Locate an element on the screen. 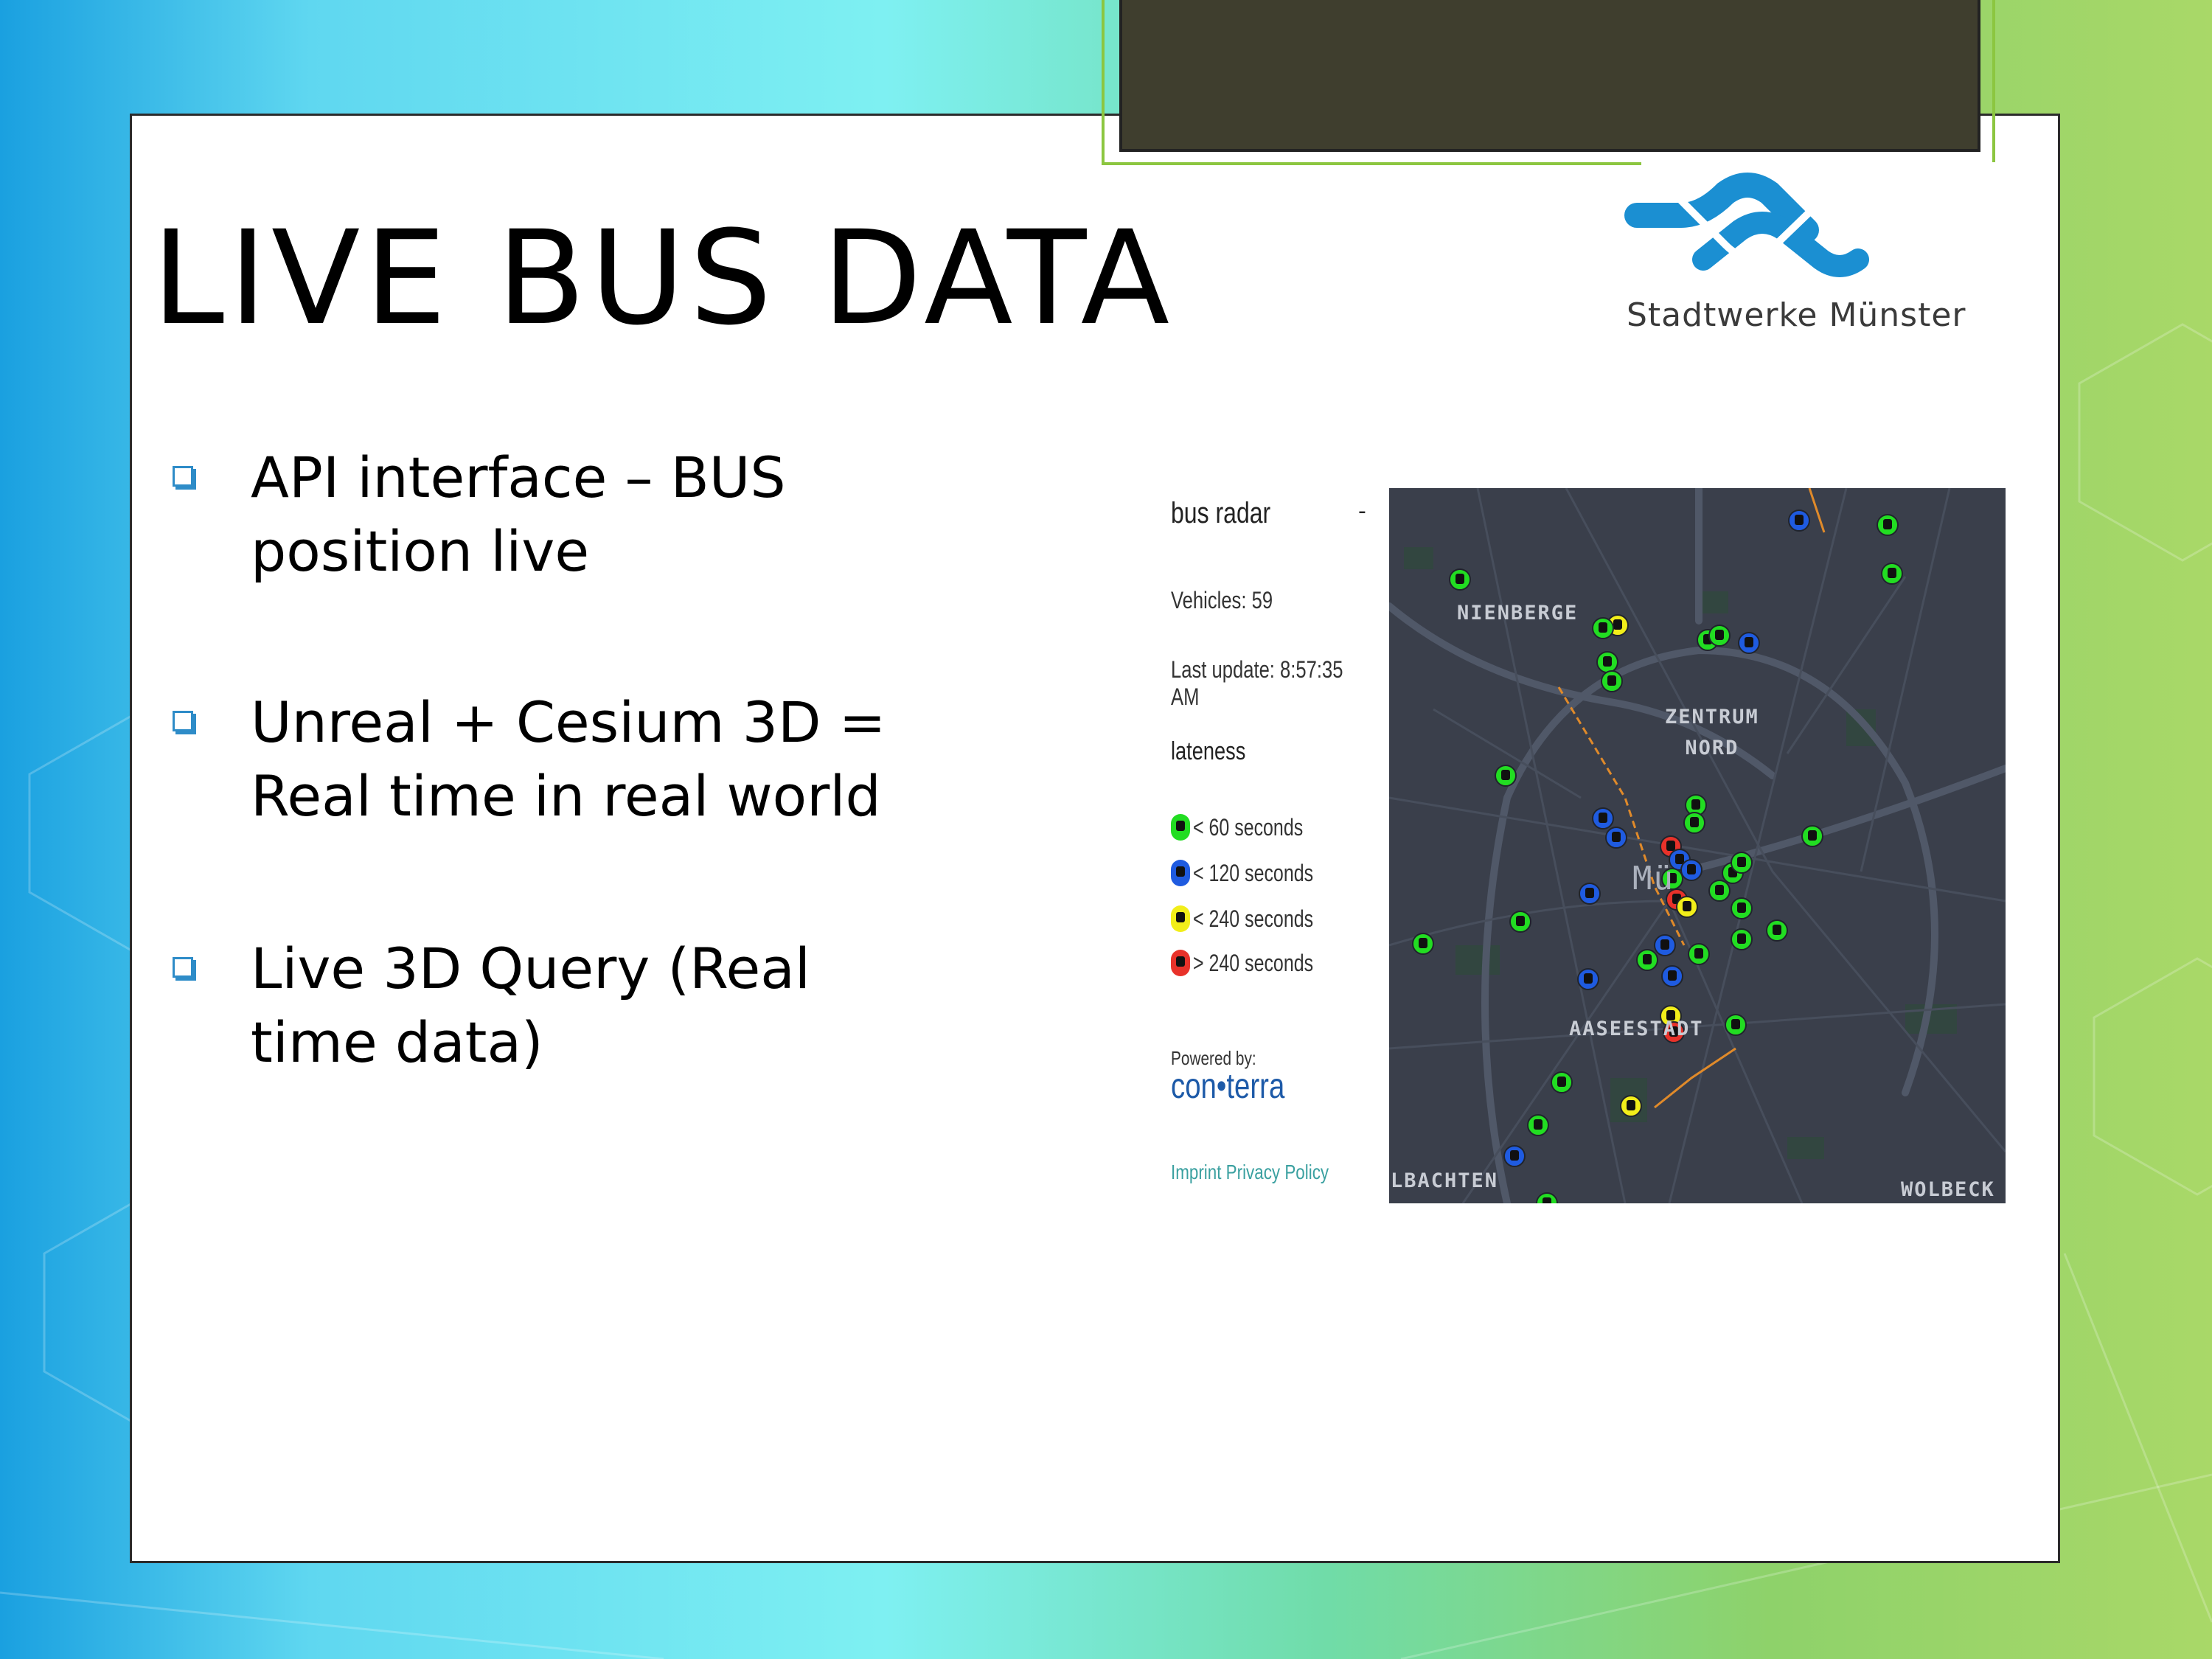  legend-label: < 60 seconds is located at coordinates (1248, 827).